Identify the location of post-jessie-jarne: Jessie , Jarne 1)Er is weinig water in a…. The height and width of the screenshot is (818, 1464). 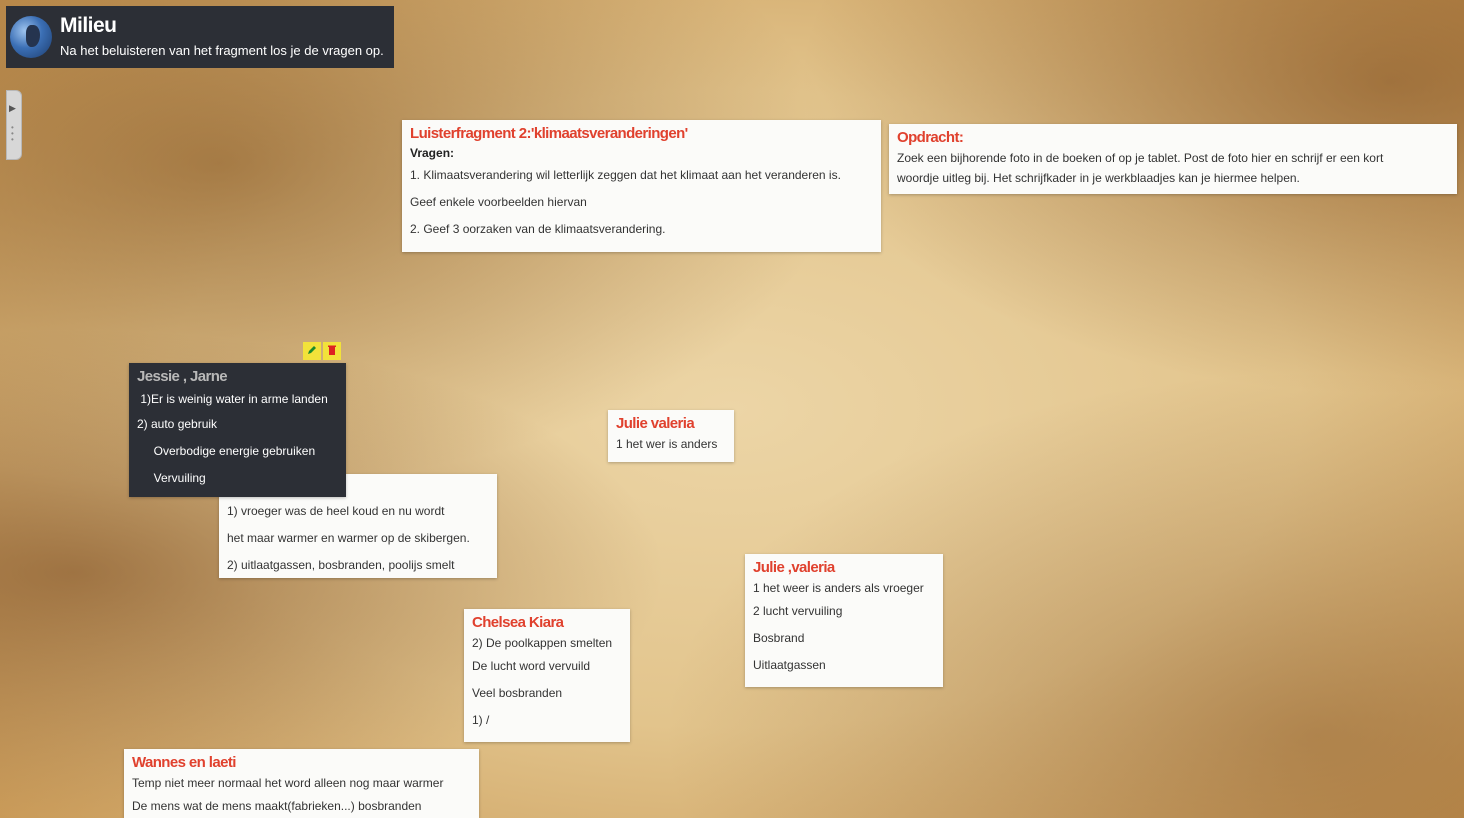
(237, 430).